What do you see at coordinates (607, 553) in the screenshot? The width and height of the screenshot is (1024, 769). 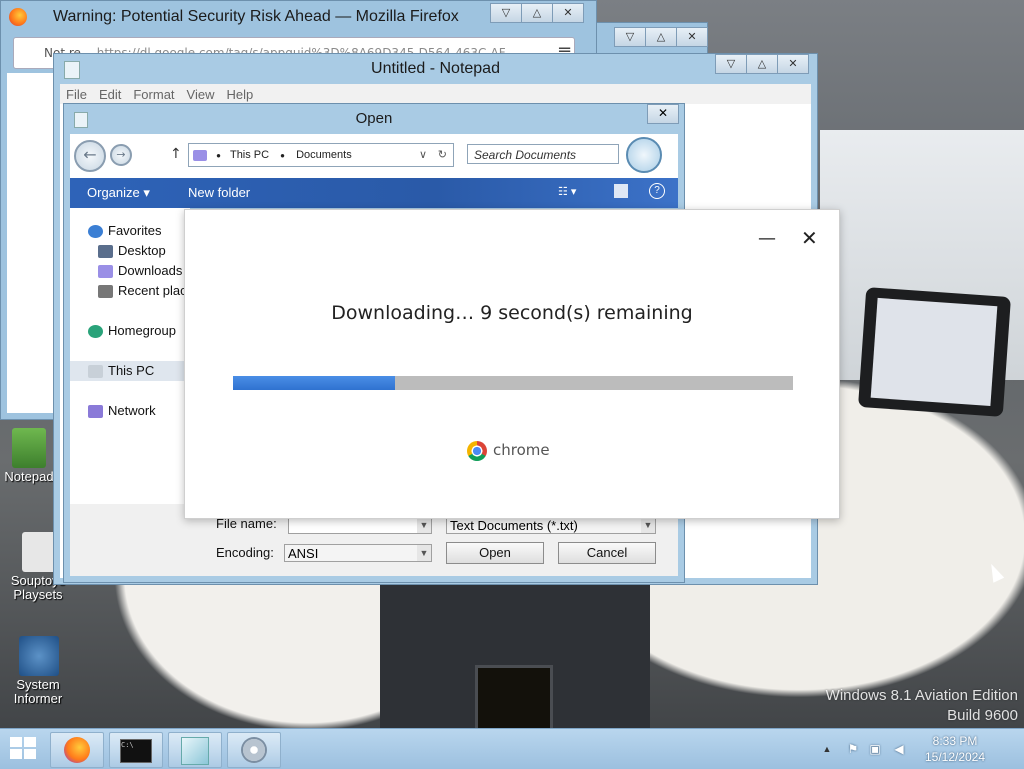 I see `cancel-button: Cancel` at bounding box center [607, 553].